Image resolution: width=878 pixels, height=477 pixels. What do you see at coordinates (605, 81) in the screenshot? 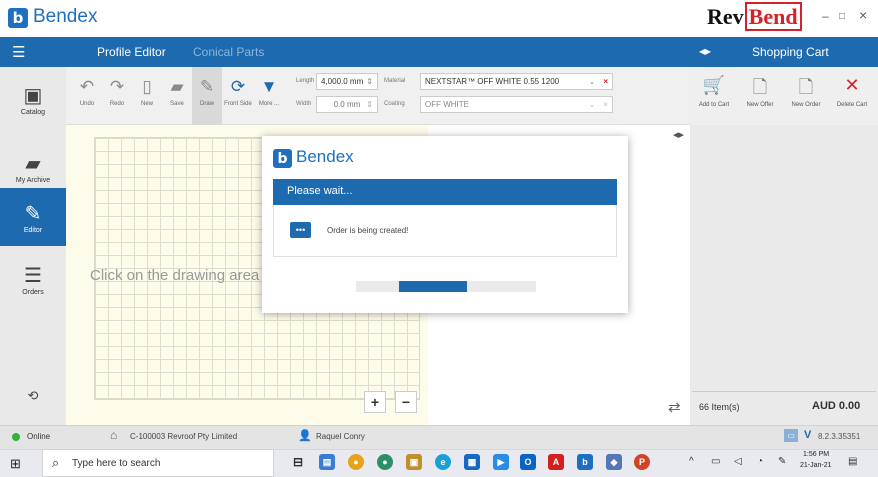
I see `clear-material-icon: ×` at bounding box center [605, 81].